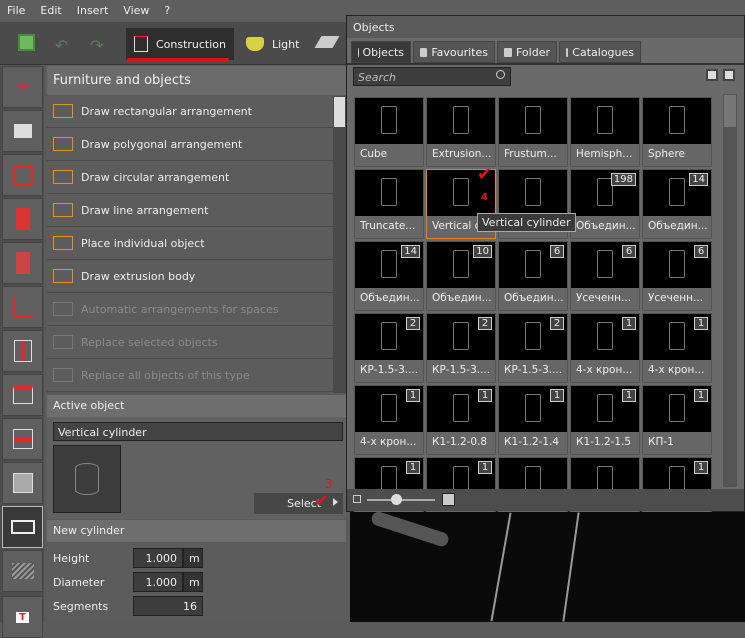  What do you see at coordinates (61, 45) in the screenshot?
I see `undo-icon: ↶` at bounding box center [61, 45].